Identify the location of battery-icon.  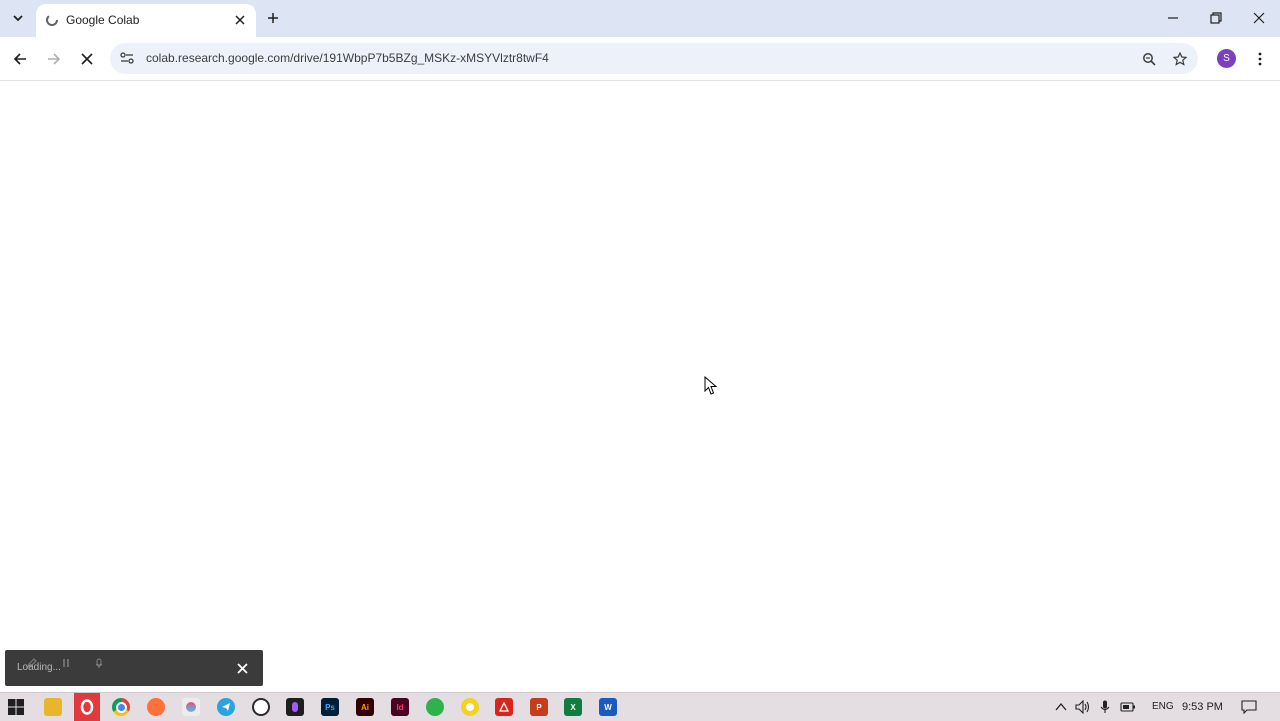
(1127, 707).